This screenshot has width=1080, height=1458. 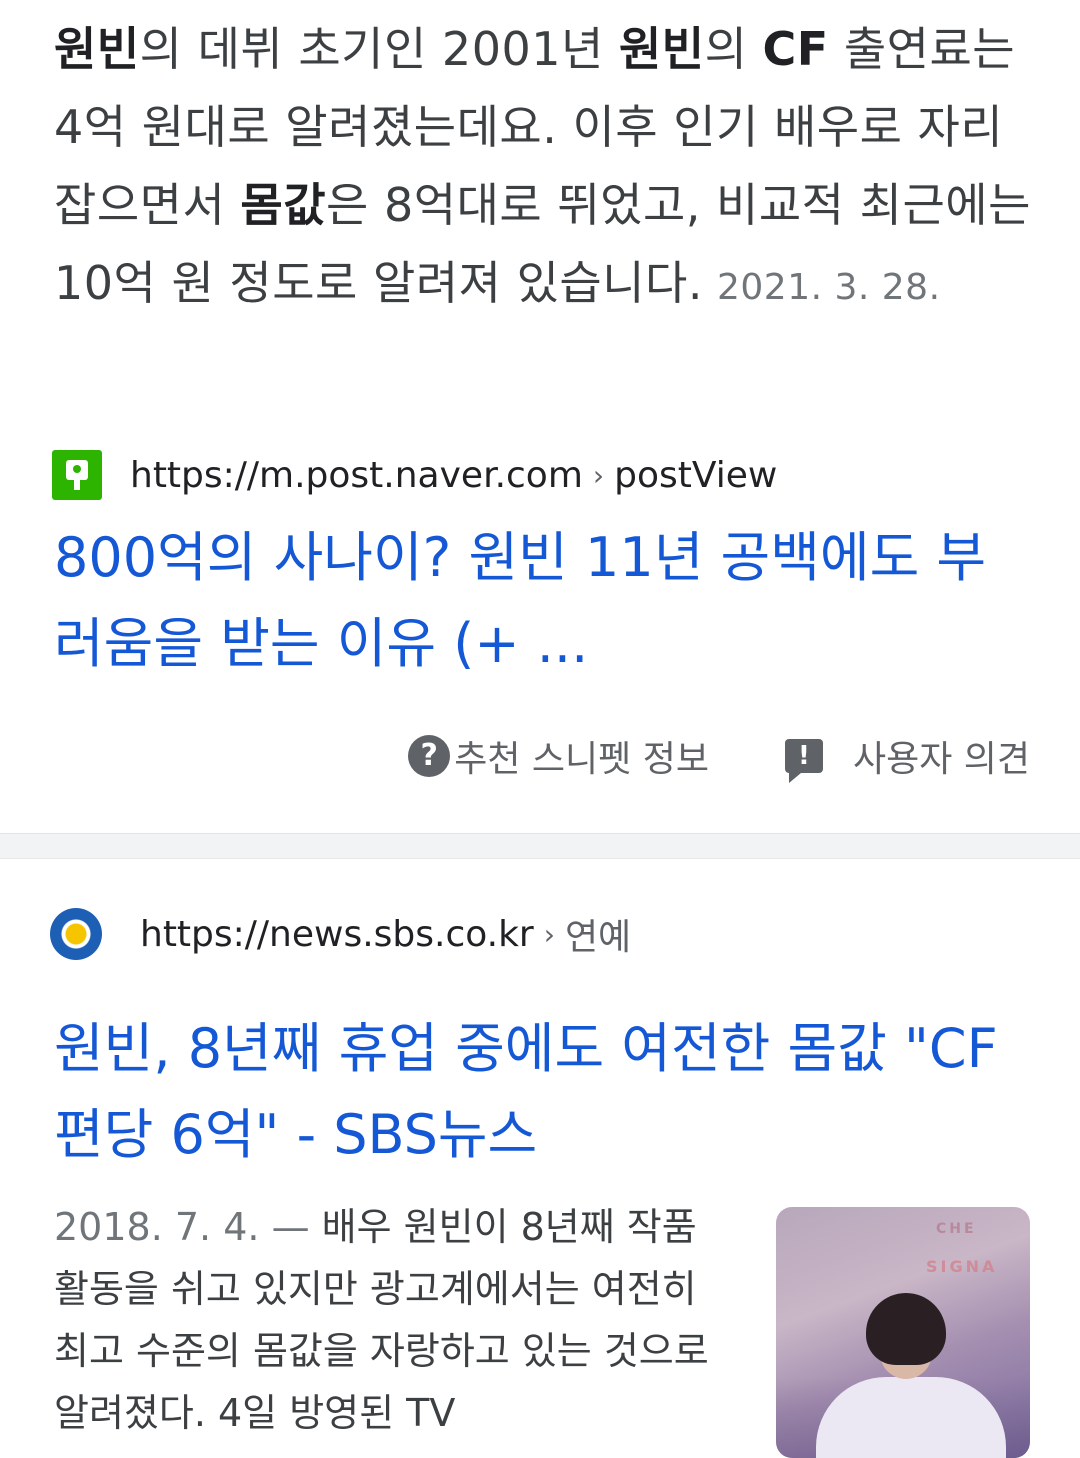 I want to click on result2-source: https://news.sbs.co.kr › 연예, so click(x=340, y=934).